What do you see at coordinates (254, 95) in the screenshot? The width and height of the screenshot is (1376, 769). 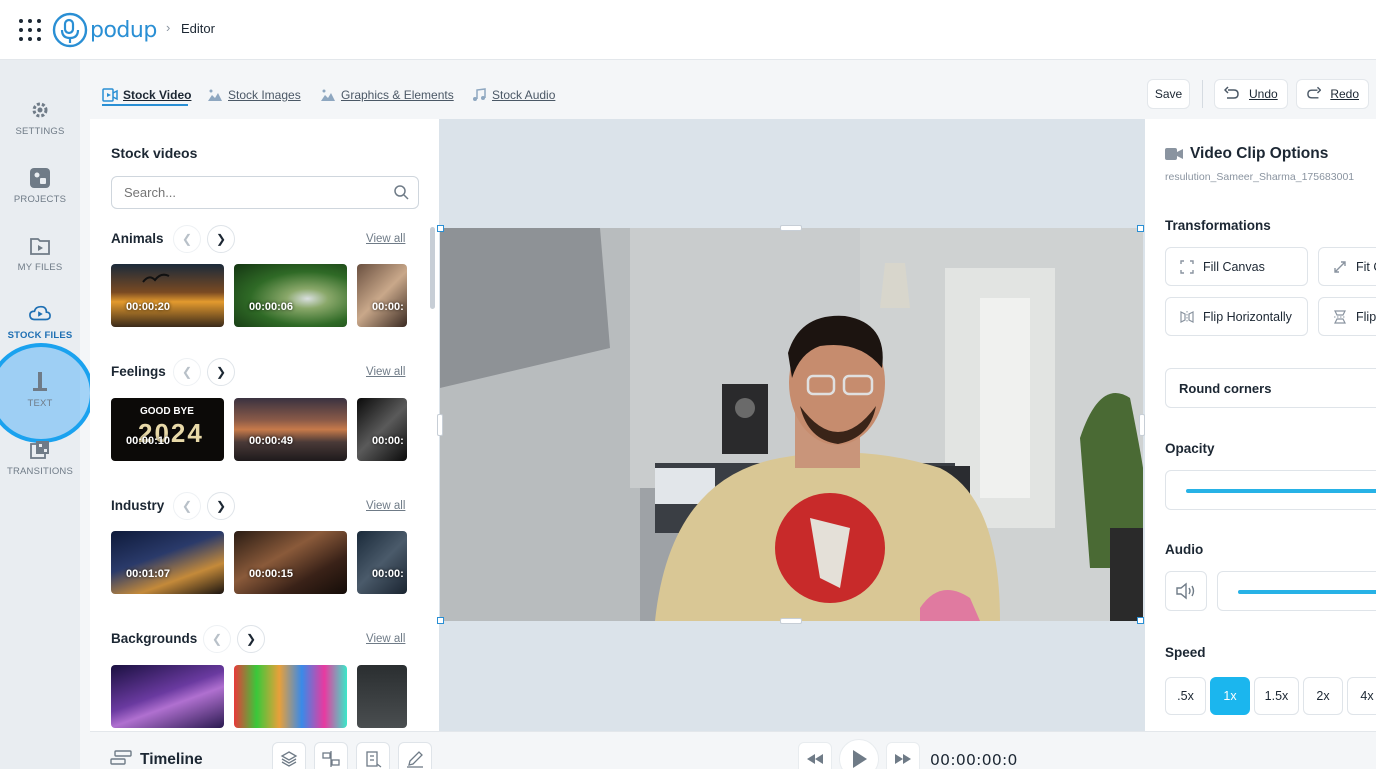 I see `tab-stock-images: Stock Images` at bounding box center [254, 95].